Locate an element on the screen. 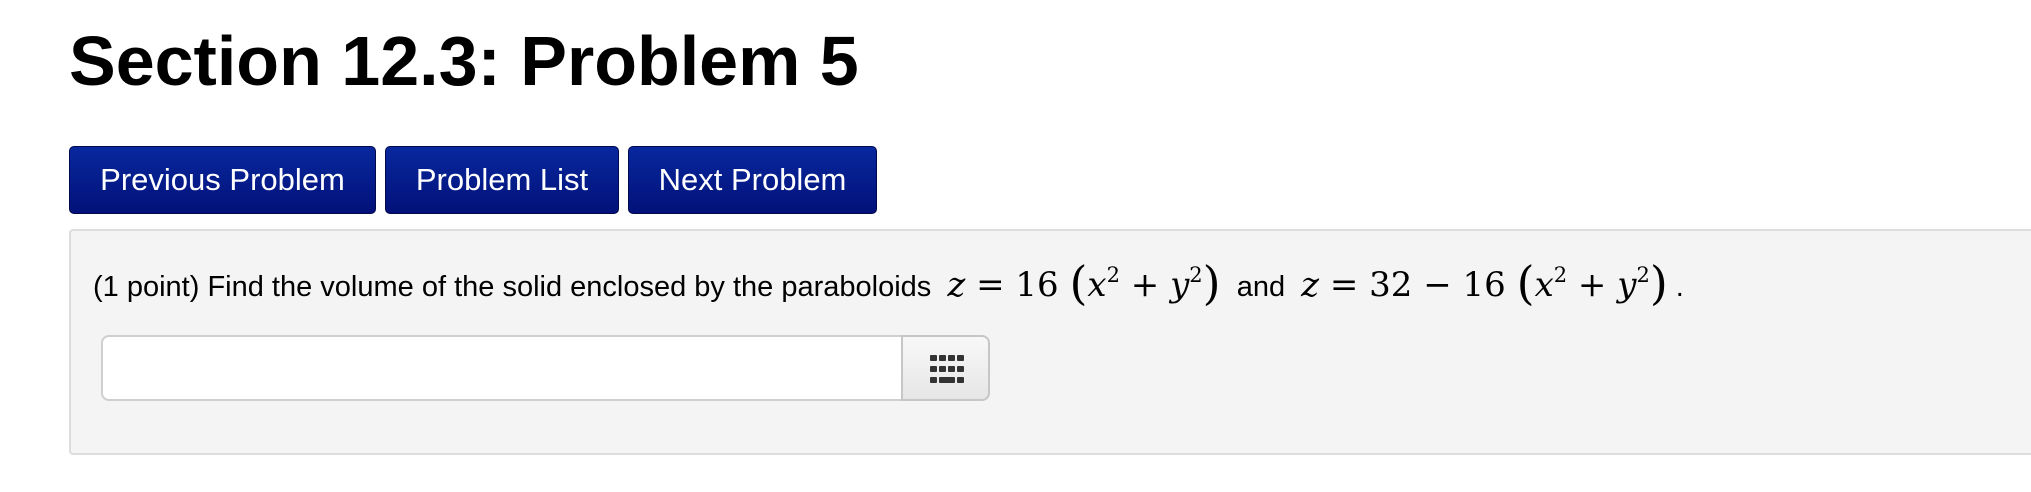 The height and width of the screenshot is (492, 2031). equation-1: z = 16 (x2 + y2) is located at coordinates (1084, 283).